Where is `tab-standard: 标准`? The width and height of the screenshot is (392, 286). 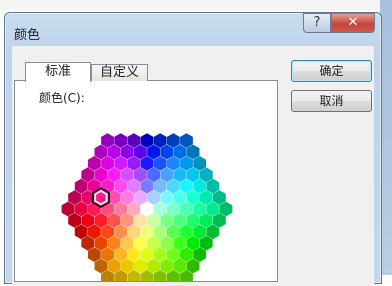 tab-standard: 标准 is located at coordinates (58, 72).